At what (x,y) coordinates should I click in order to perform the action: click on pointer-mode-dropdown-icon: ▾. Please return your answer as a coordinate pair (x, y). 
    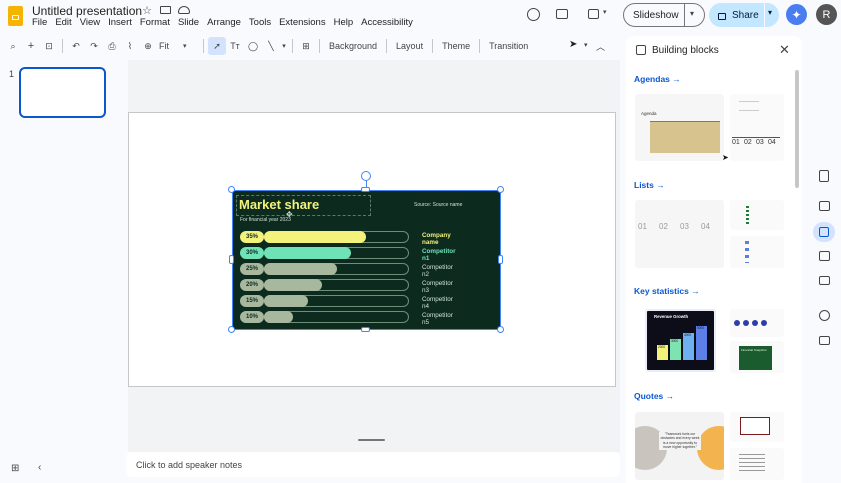
    Looking at the image, I should click on (586, 45).